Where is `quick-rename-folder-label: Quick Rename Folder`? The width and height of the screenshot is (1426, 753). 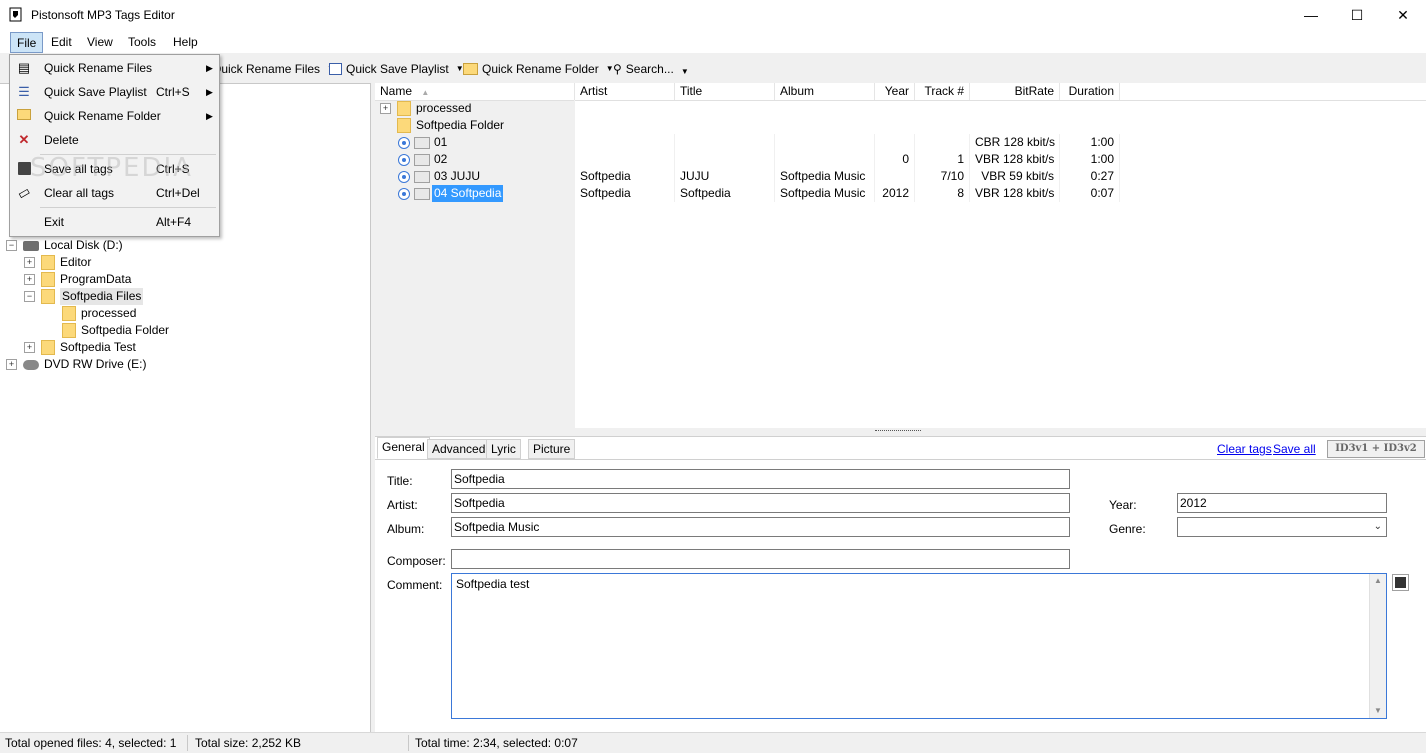
quick-rename-folder-label: Quick Rename Folder is located at coordinates (540, 69).